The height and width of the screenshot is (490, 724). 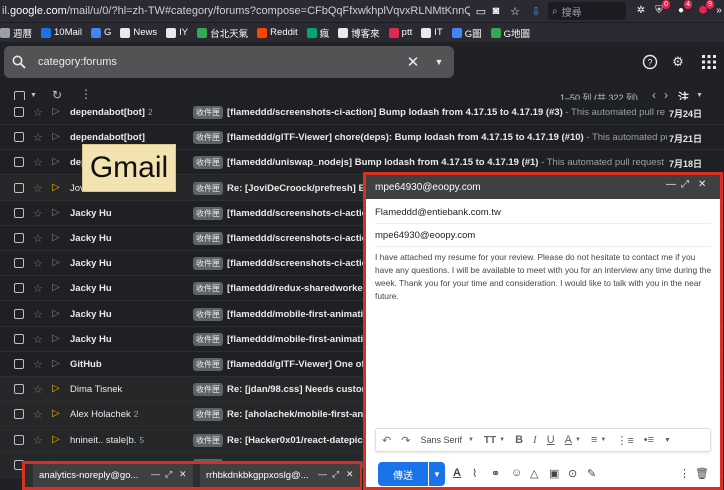 I want to click on attach-file-icon: ⌇, so click(x=474, y=473).